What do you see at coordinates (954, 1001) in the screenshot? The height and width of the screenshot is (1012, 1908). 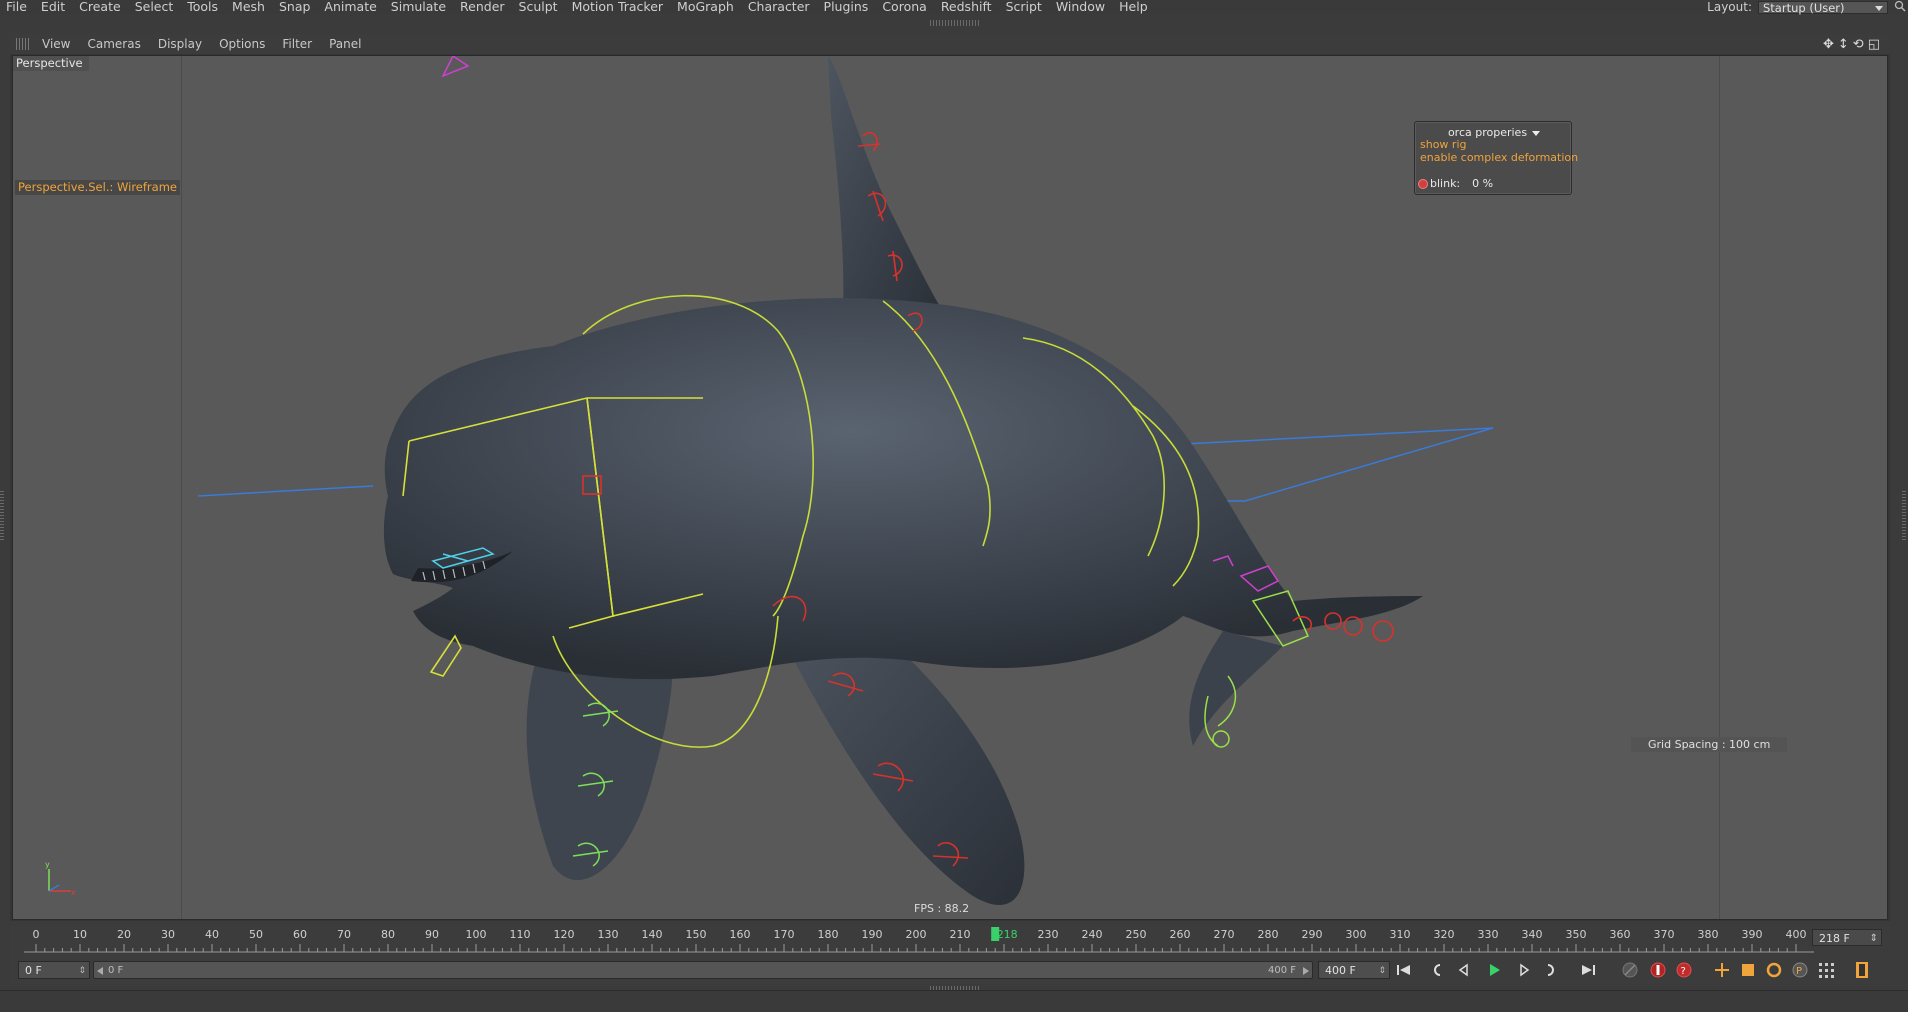 I see `status-bar` at bounding box center [954, 1001].